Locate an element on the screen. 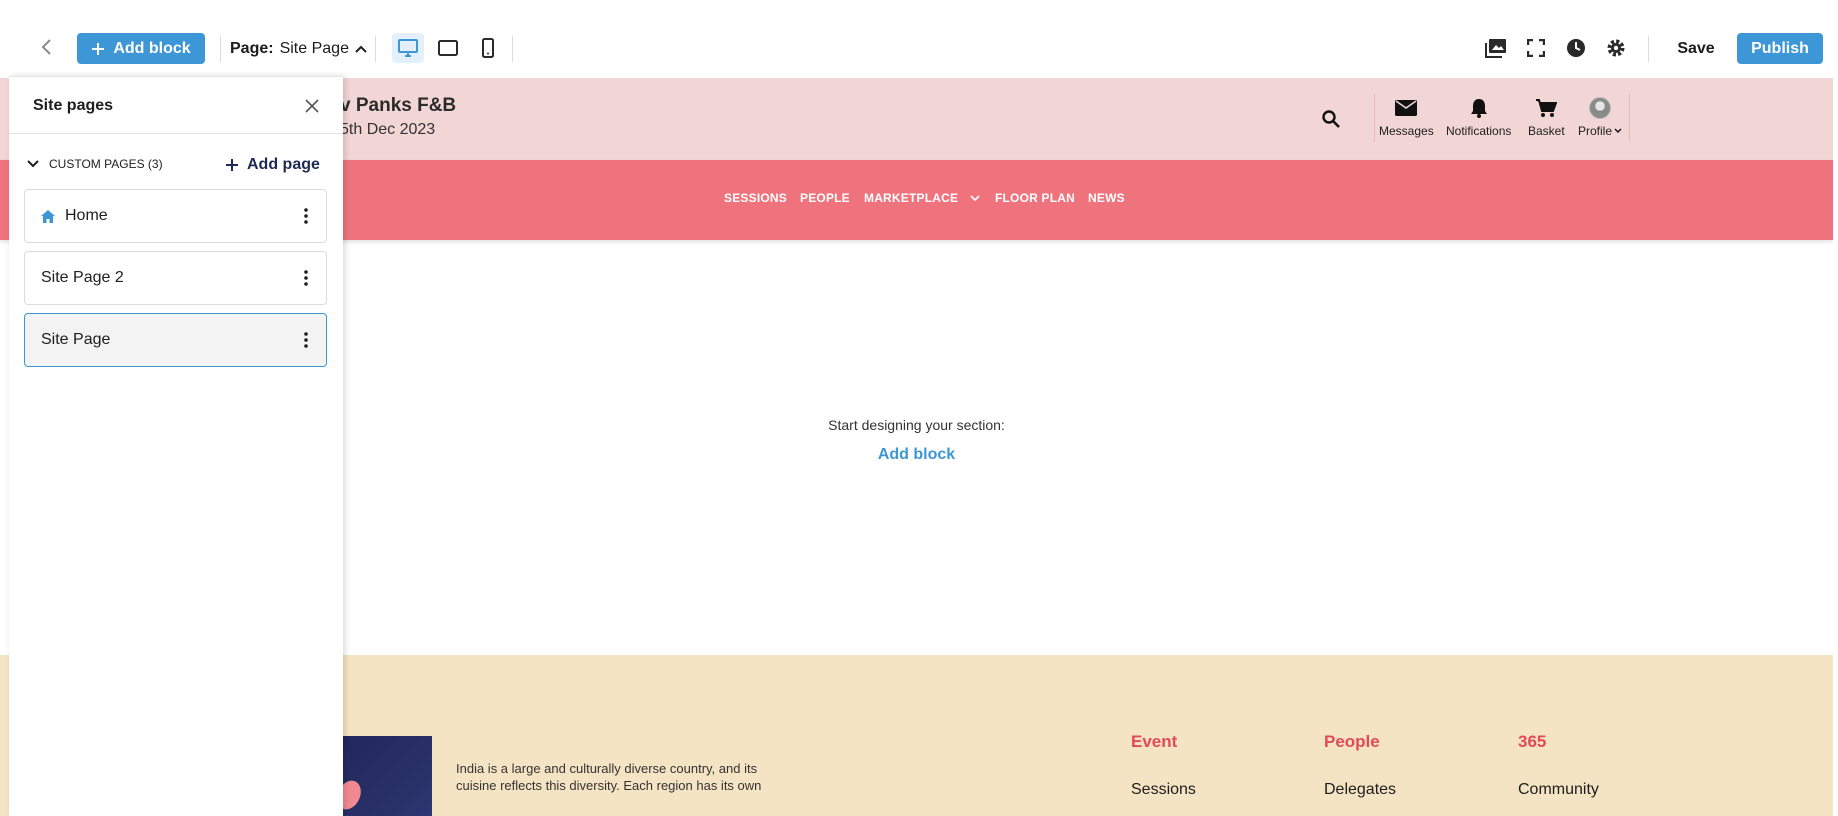  tablet-view-button is located at coordinates (448, 48).